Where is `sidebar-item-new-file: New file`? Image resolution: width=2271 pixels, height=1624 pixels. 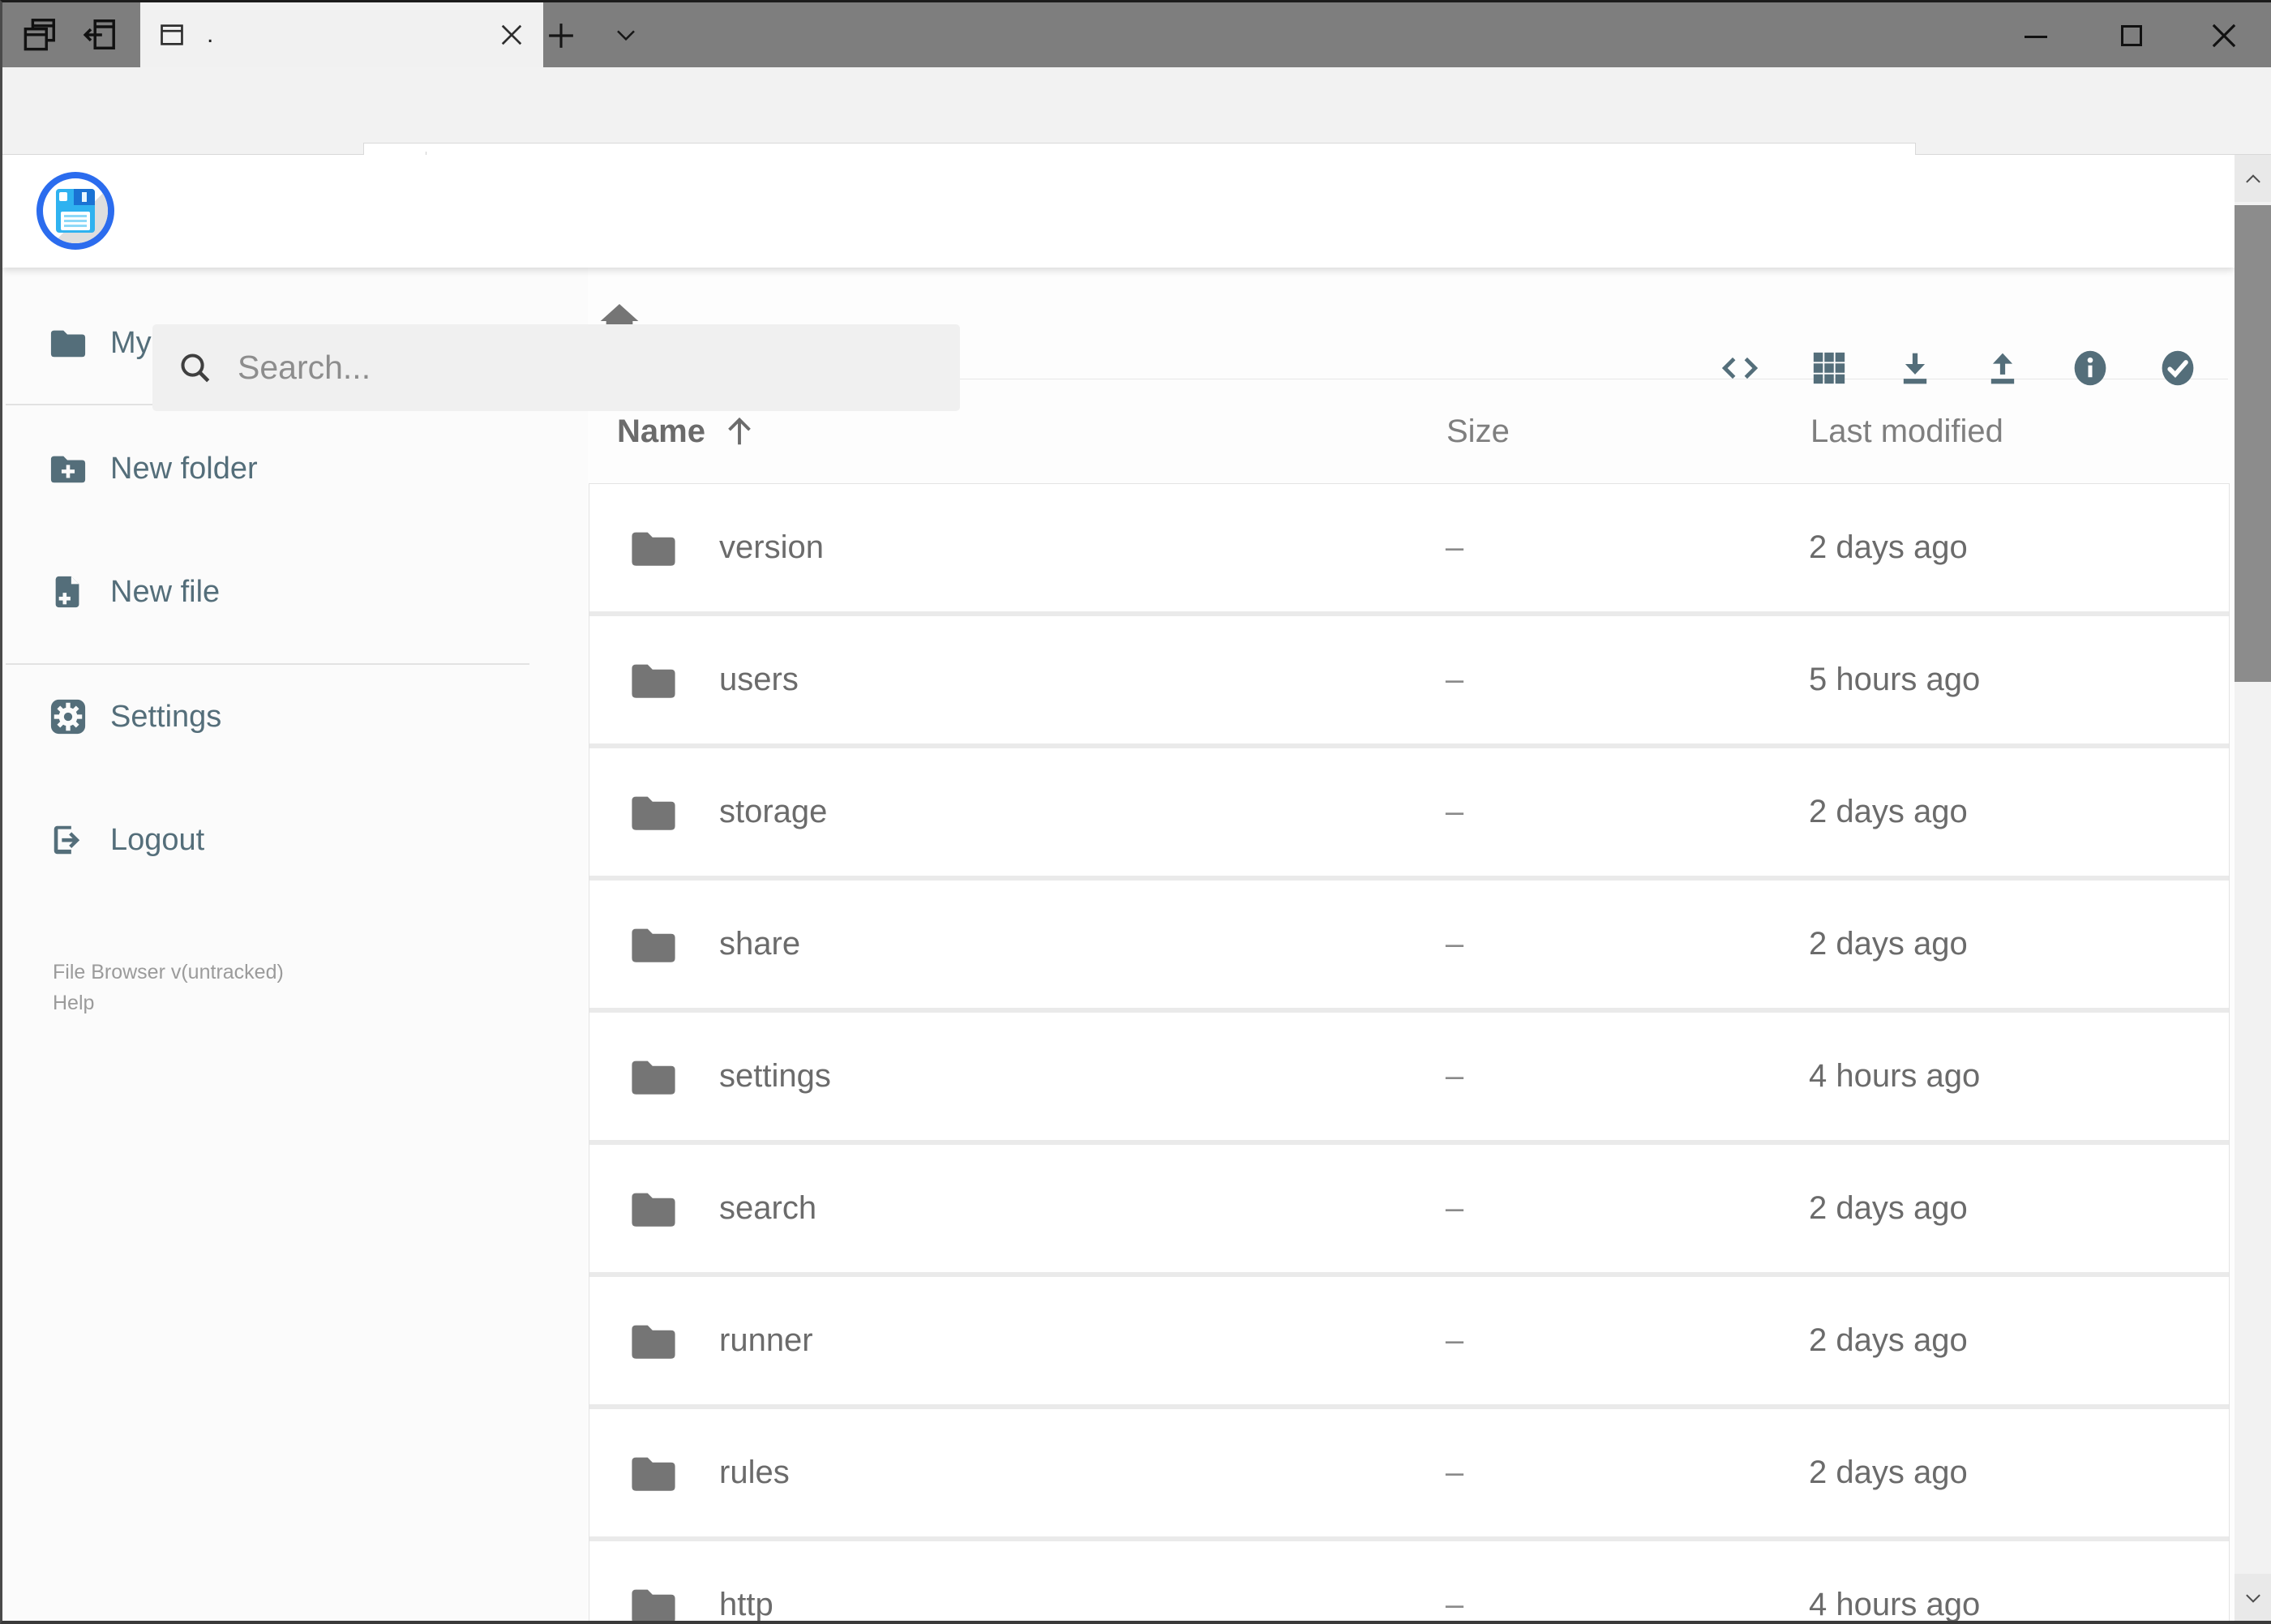 sidebar-item-new-file: New file is located at coordinates (295, 592).